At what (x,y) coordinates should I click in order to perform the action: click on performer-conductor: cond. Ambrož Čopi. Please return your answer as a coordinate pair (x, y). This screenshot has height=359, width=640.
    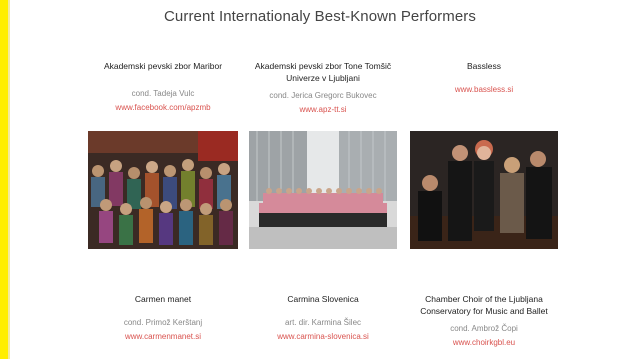
    Looking at the image, I should click on (484, 328).